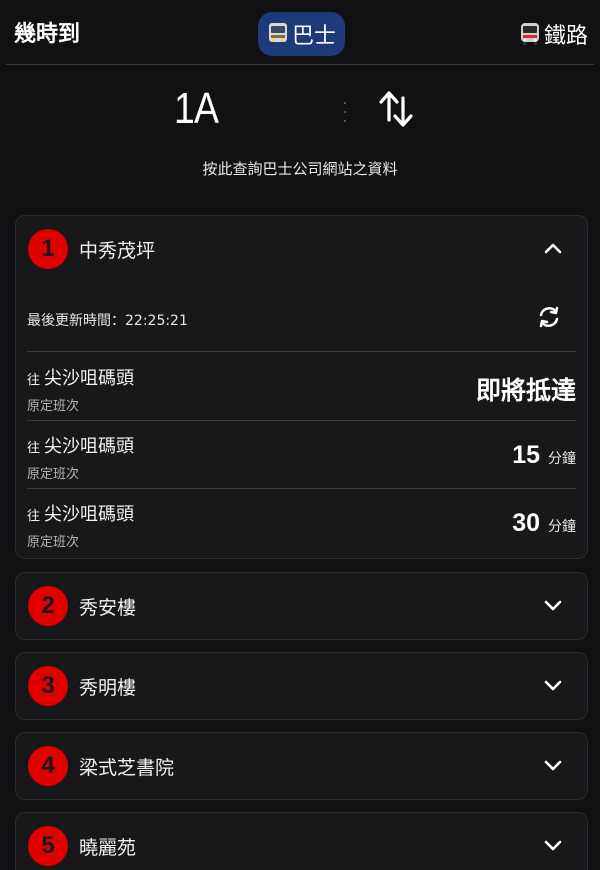 Image resolution: width=600 pixels, height=870 pixels. I want to click on bus-tab: 巴士, so click(301, 34).